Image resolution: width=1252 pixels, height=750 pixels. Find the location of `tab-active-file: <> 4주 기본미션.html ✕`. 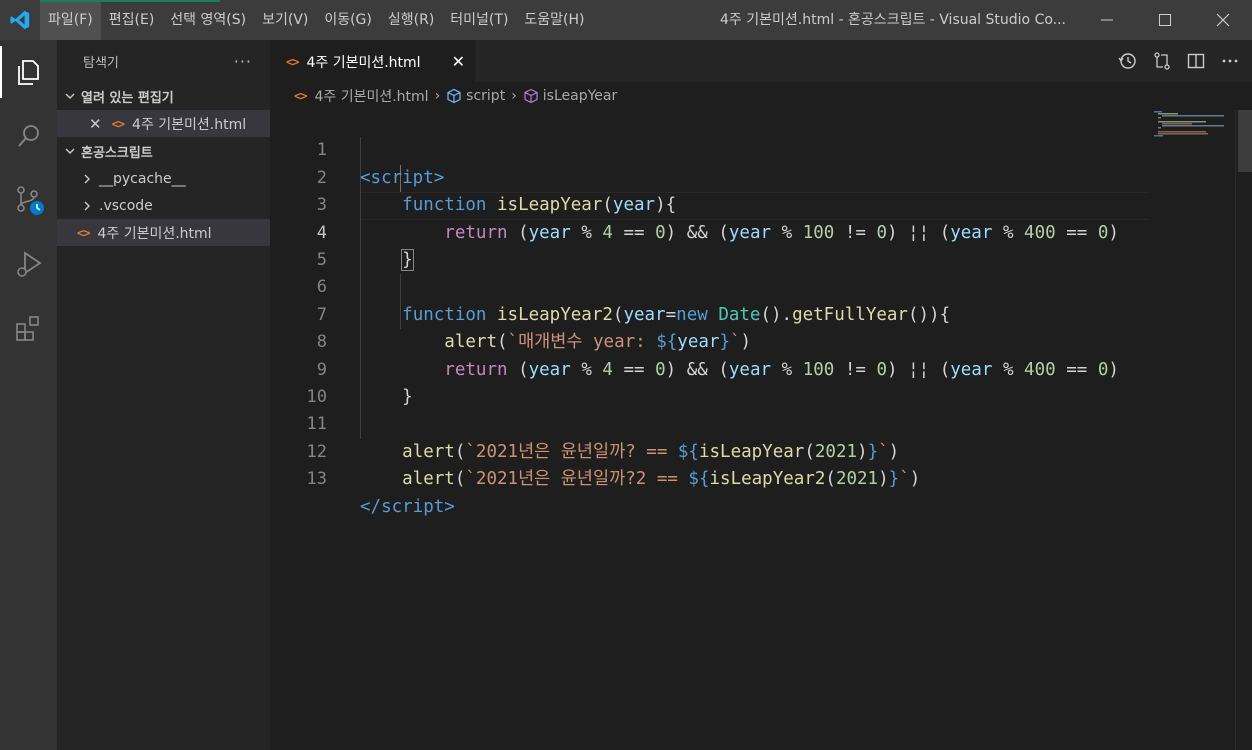

tab-active-file: <> 4주 기본미션.html ✕ is located at coordinates (372, 61).